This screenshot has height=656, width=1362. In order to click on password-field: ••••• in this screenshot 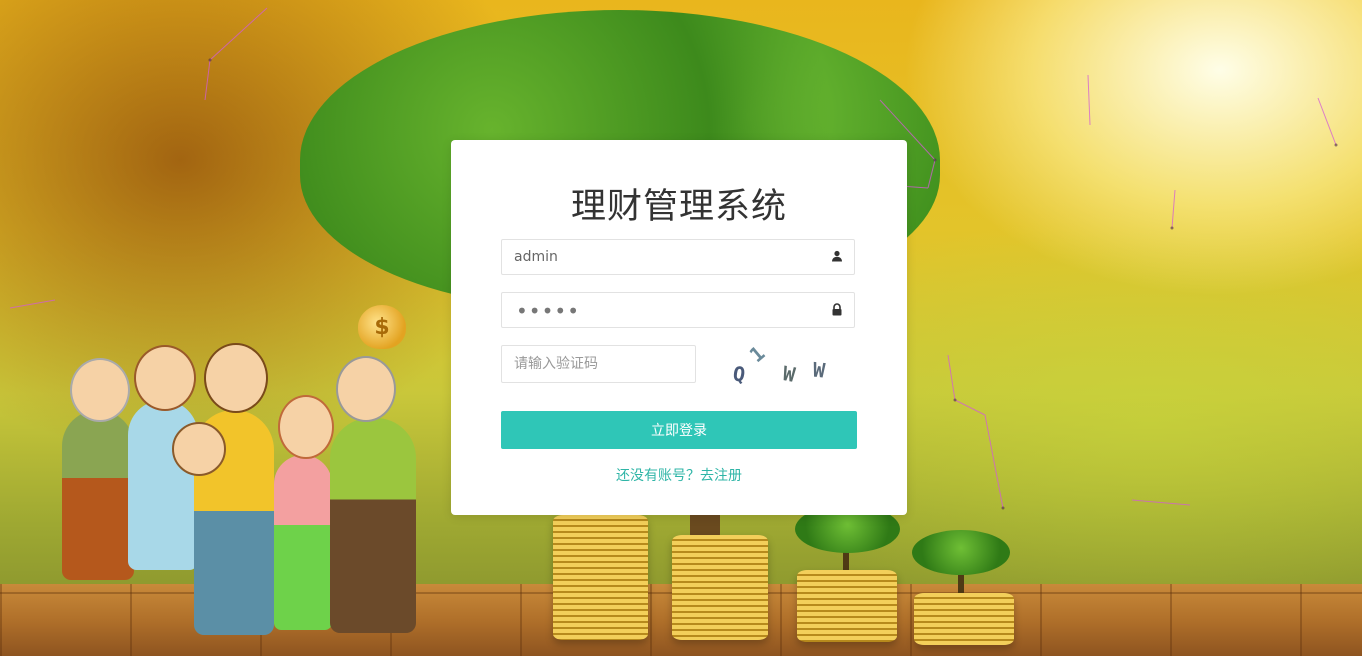, I will do `click(678, 310)`.